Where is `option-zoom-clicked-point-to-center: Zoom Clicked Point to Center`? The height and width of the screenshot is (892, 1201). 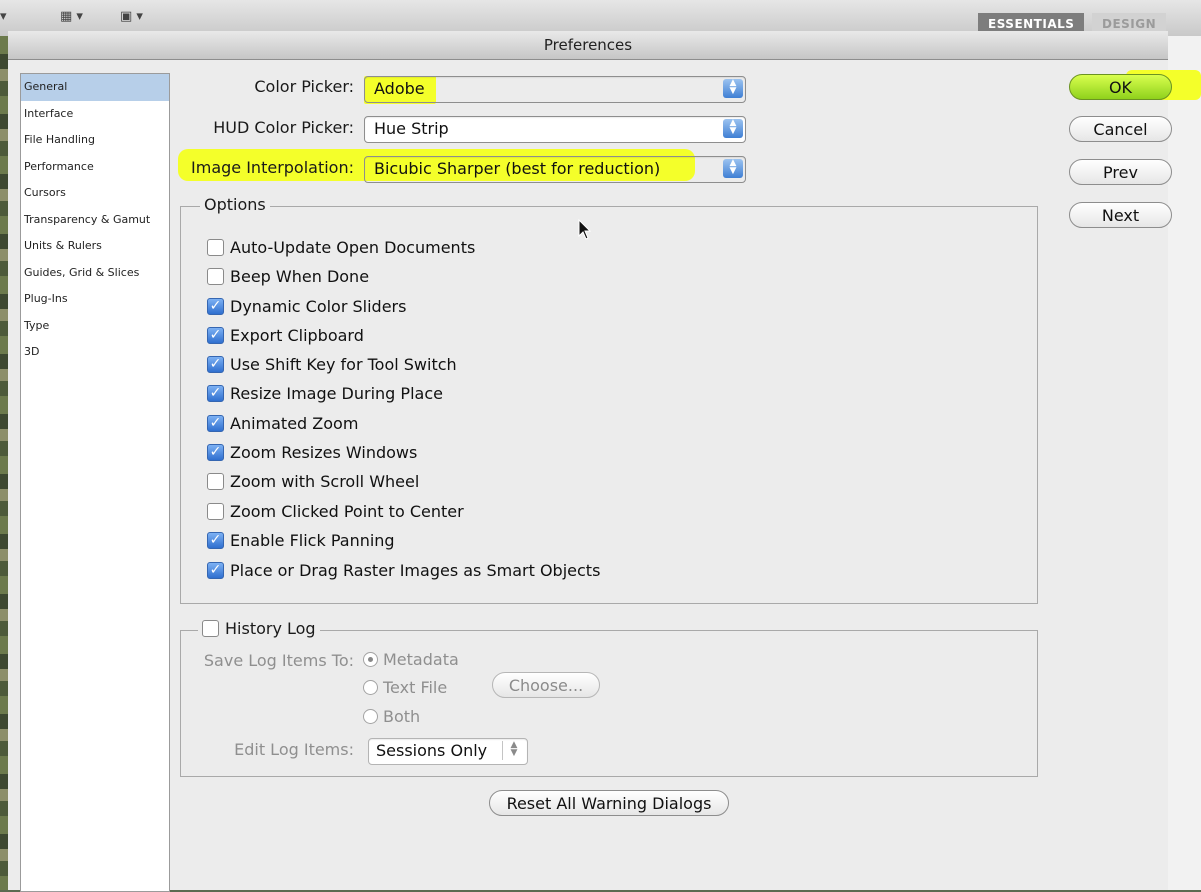 option-zoom-clicked-point-to-center: Zoom Clicked Point to Center is located at coordinates (335, 511).